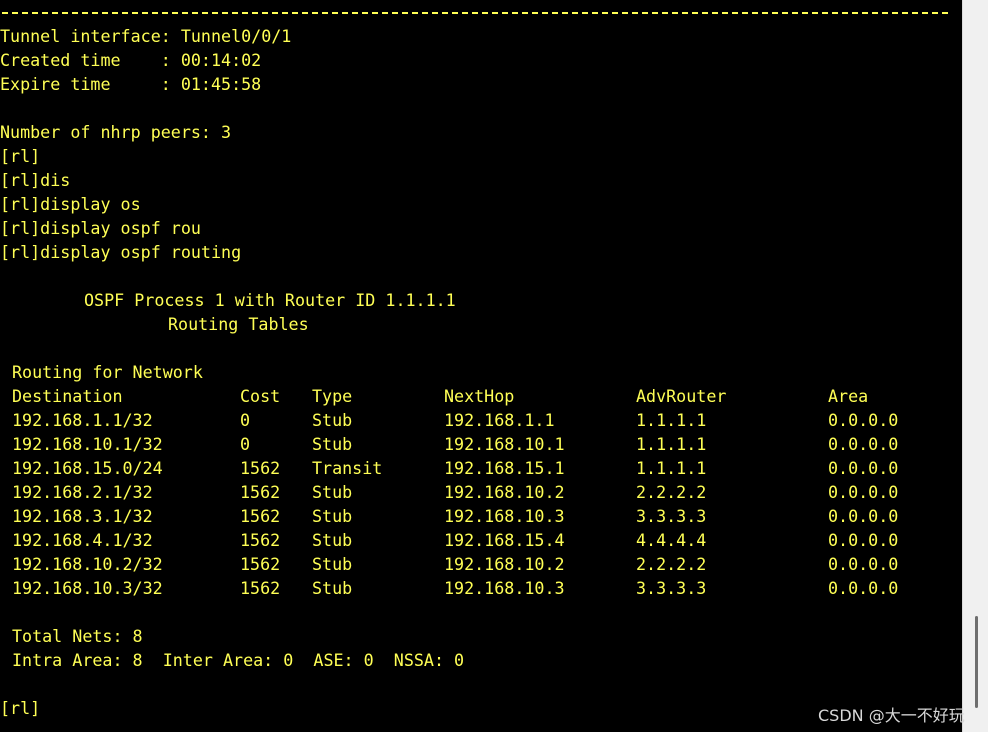 The width and height of the screenshot is (988, 732). I want to click on tunnel-interface-line: Tunnel interface: Tunnel0/0/1, so click(146, 36).